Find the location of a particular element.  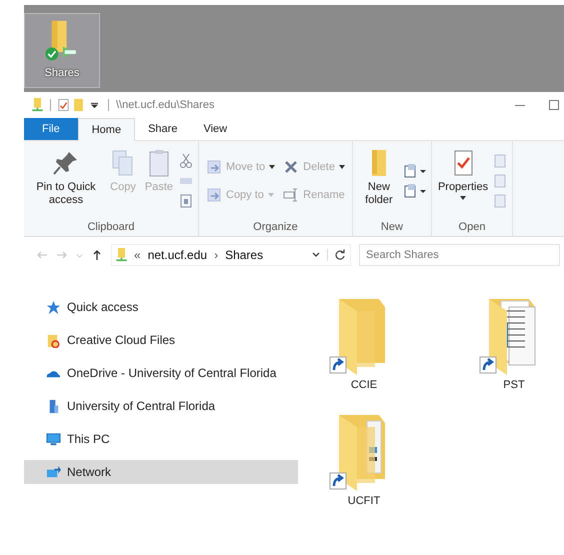

folder-item: UCFIT is located at coordinates (364, 459).